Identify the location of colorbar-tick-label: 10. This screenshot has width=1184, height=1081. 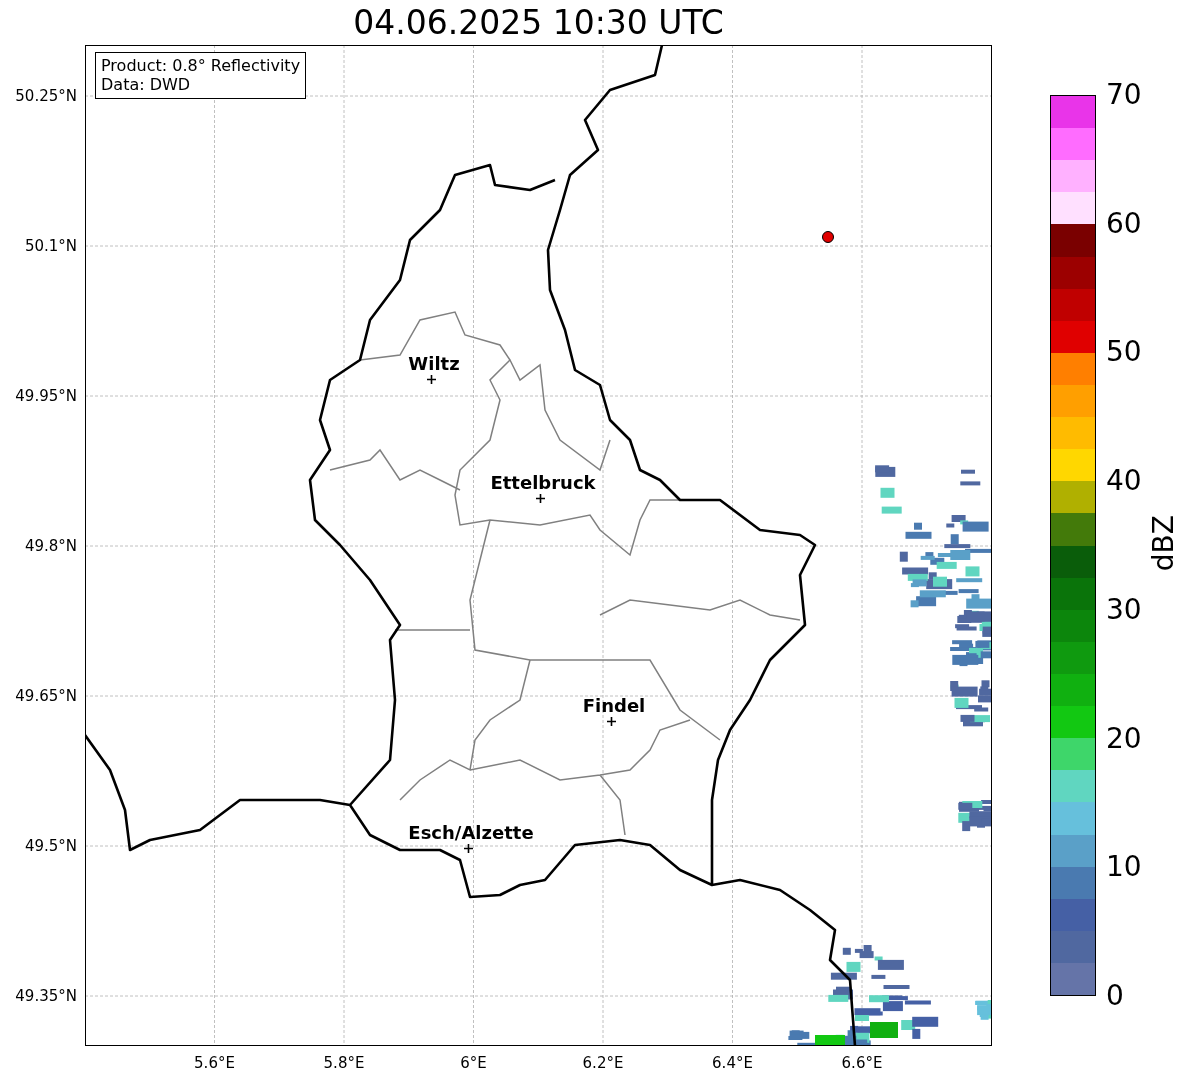
(1123, 867).